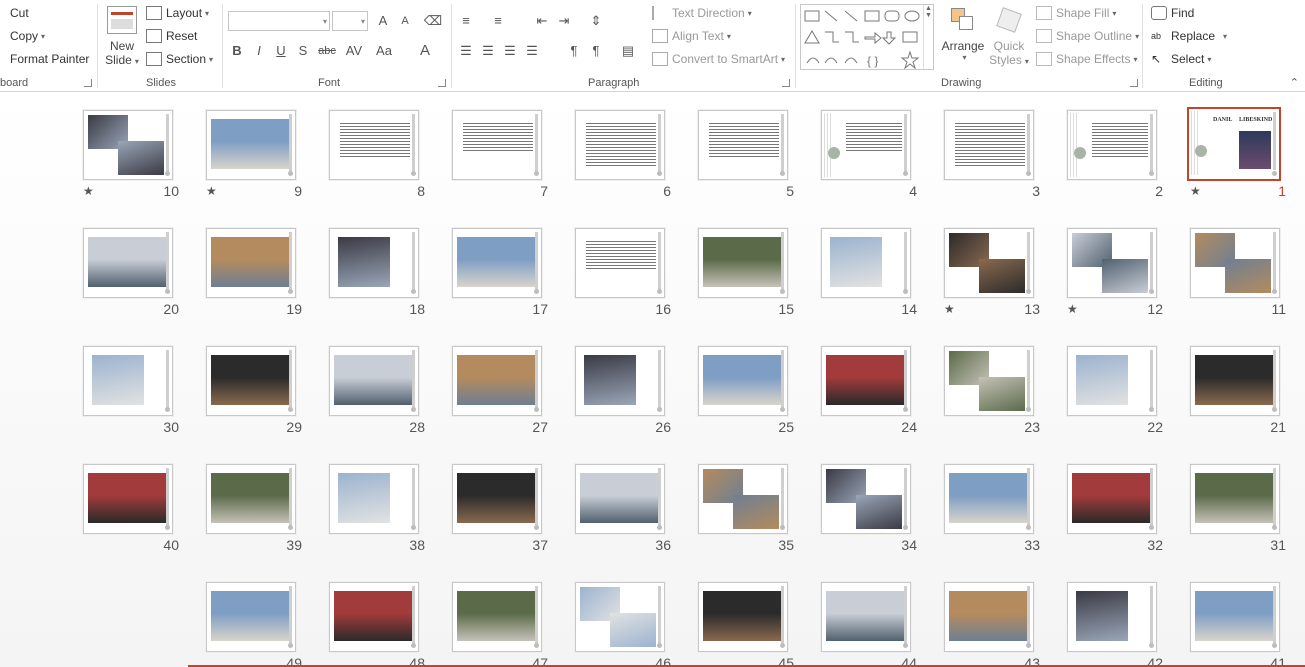 The height and width of the screenshot is (667, 1305). Describe the element at coordinates (992, 272) in the screenshot. I see `slide-thumbnail: 13 ★` at that location.